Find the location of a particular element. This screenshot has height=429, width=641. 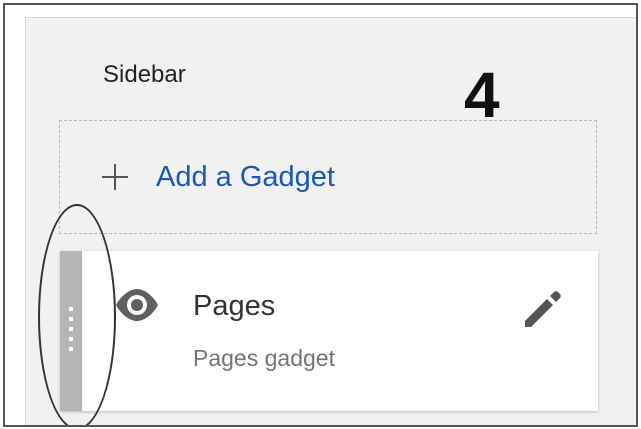

edit-gadget-button is located at coordinates (541, 309).